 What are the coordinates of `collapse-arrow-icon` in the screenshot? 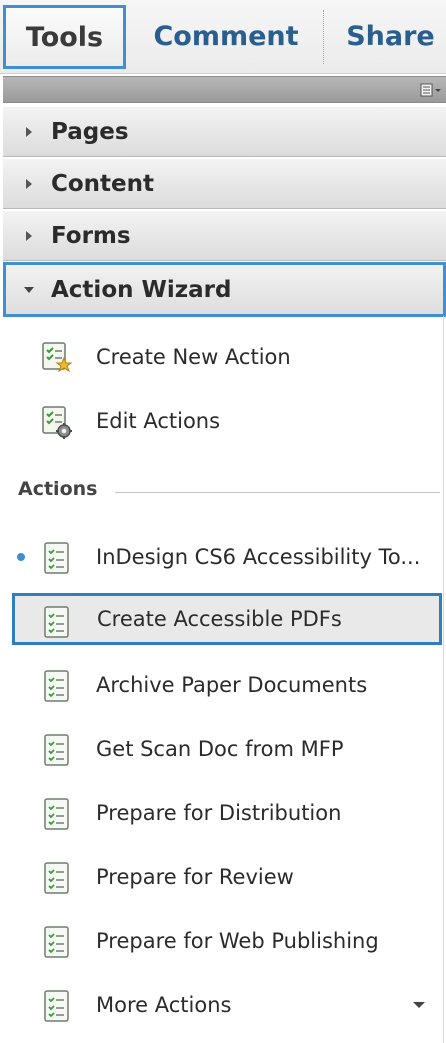 It's located at (29, 290).